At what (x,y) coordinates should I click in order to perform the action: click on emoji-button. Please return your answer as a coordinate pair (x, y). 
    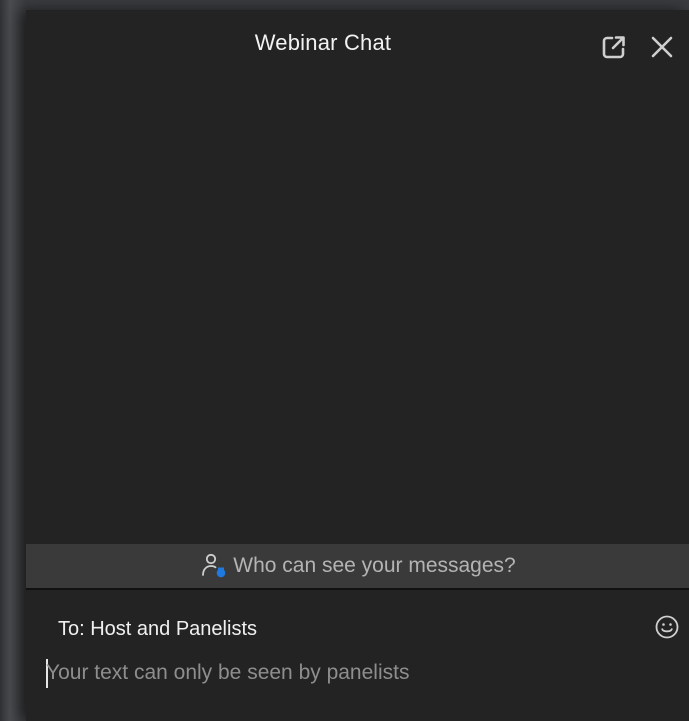
    Looking at the image, I should click on (667, 627).